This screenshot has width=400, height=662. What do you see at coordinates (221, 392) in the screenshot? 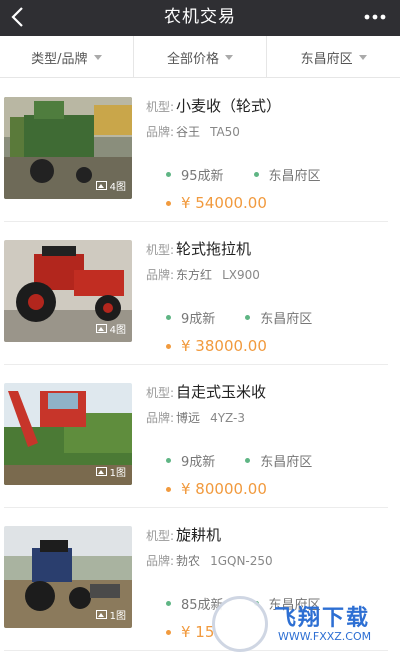
I see `listing-type: 自走式玉米收` at bounding box center [221, 392].